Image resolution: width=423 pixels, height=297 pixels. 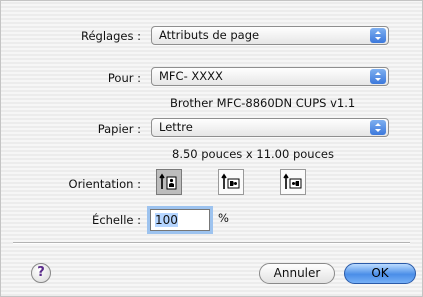 I want to click on cancel-button: Annuler, so click(x=297, y=273).